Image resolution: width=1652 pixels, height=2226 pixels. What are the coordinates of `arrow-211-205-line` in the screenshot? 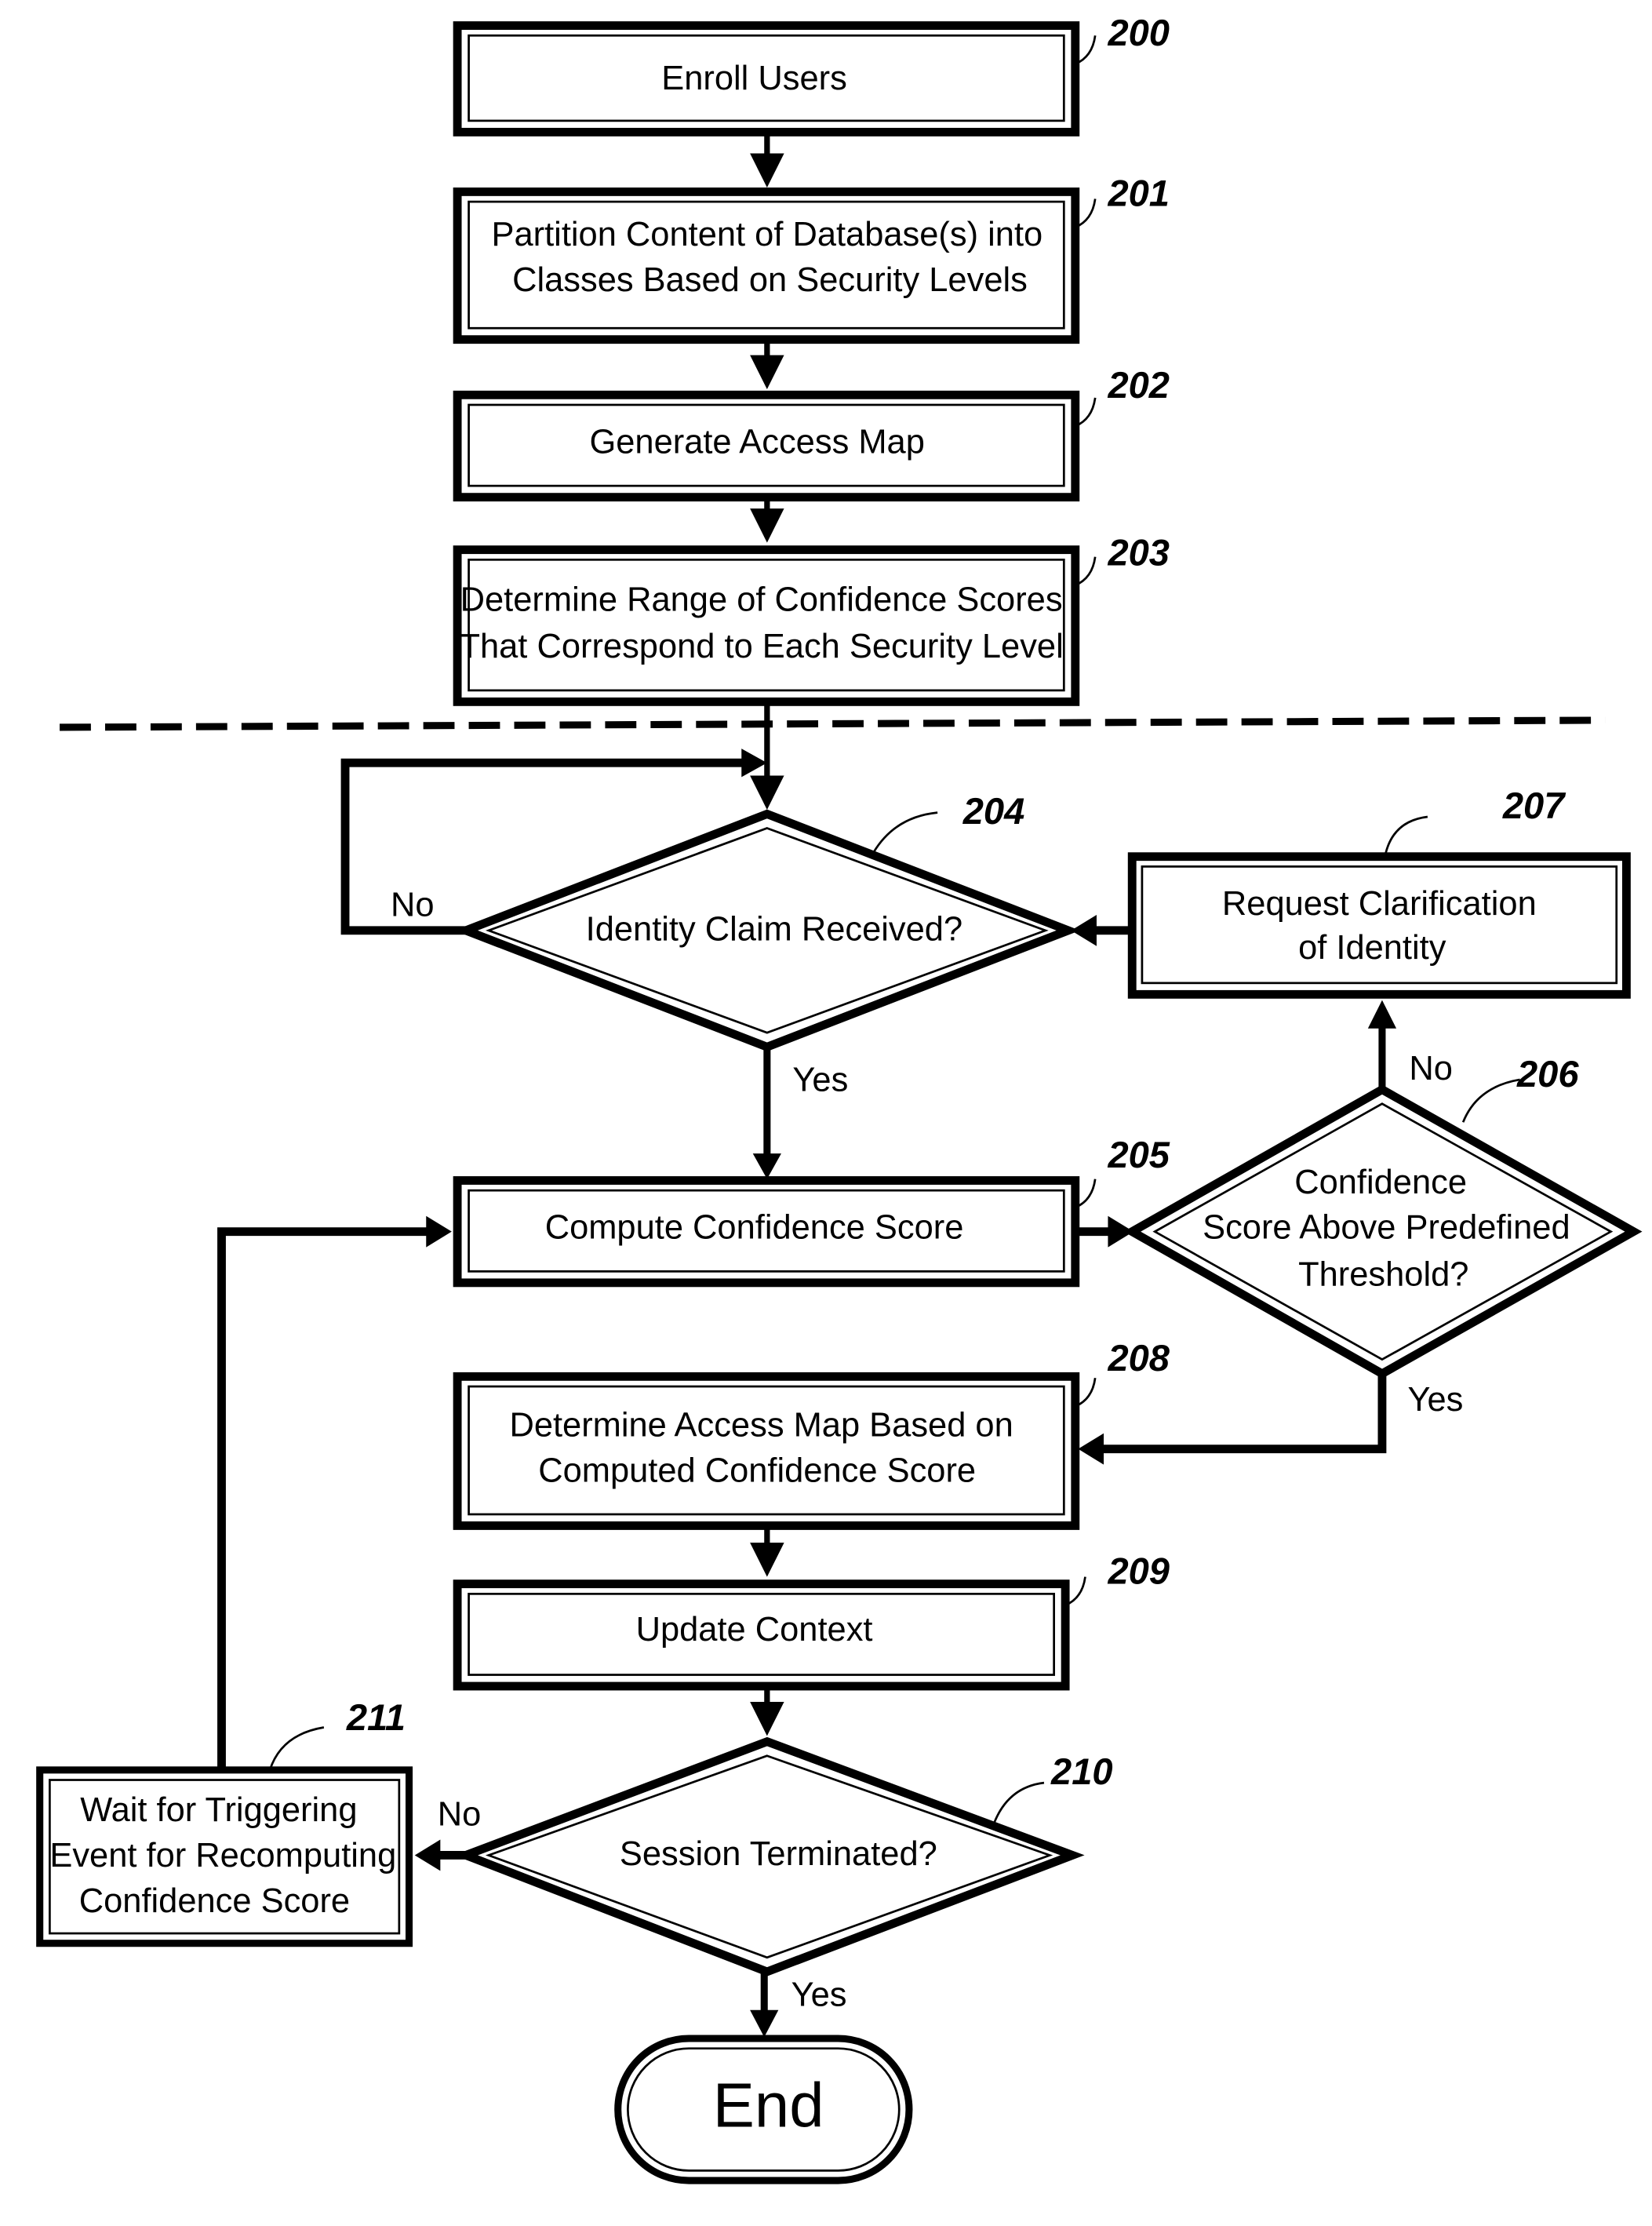 It's located at (323, 1498).